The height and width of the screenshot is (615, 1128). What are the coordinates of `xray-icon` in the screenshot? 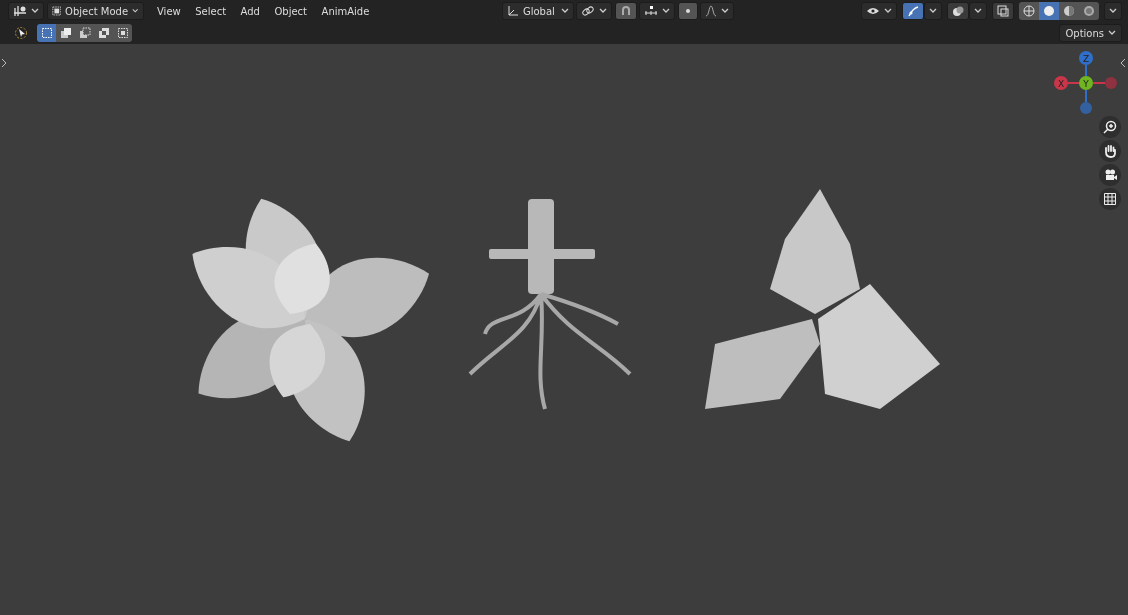 It's located at (1003, 11).